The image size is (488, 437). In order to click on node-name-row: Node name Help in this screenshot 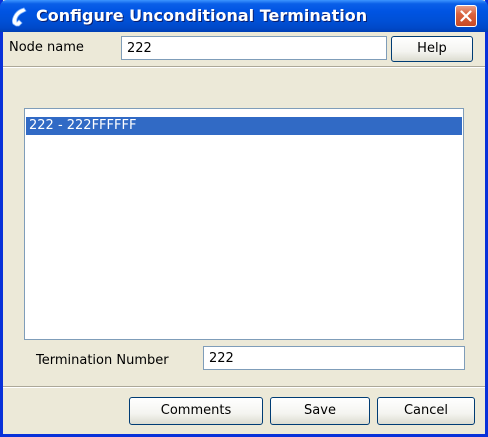, I will do `click(244, 49)`.